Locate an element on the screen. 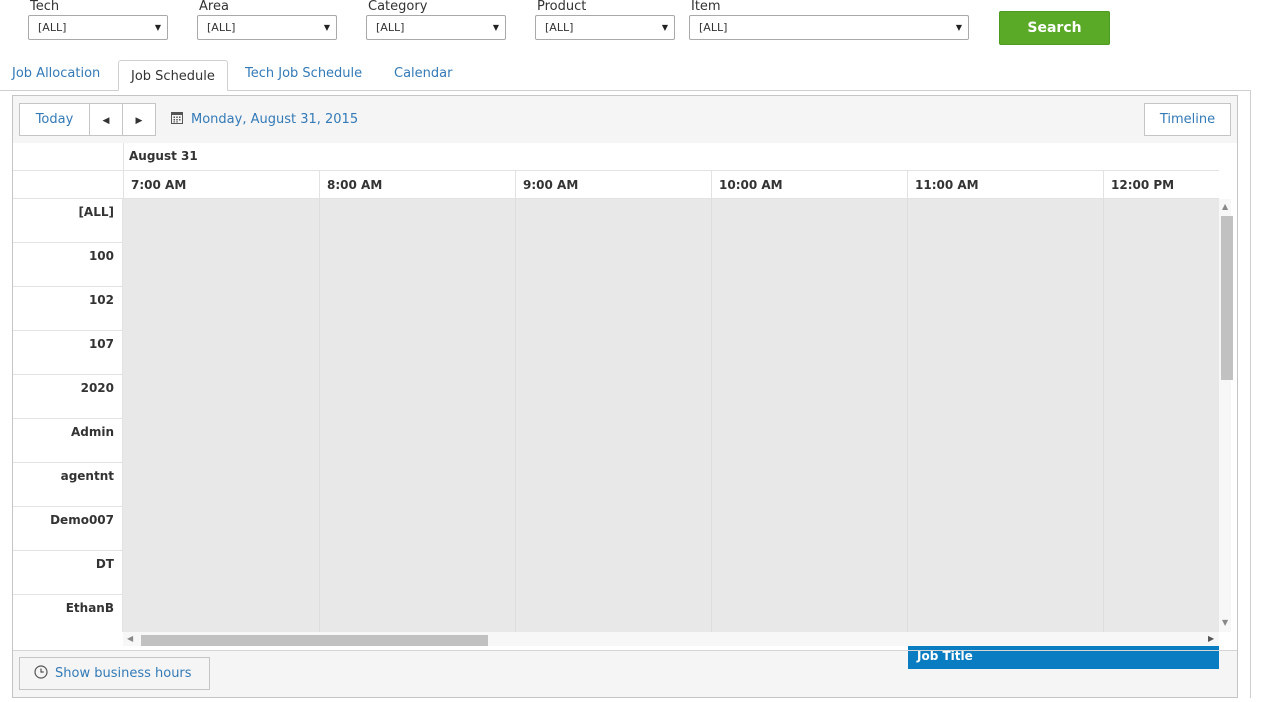 This screenshot has width=1285, height=702. scroll-up-icon: ▲ is located at coordinates (1225, 206).